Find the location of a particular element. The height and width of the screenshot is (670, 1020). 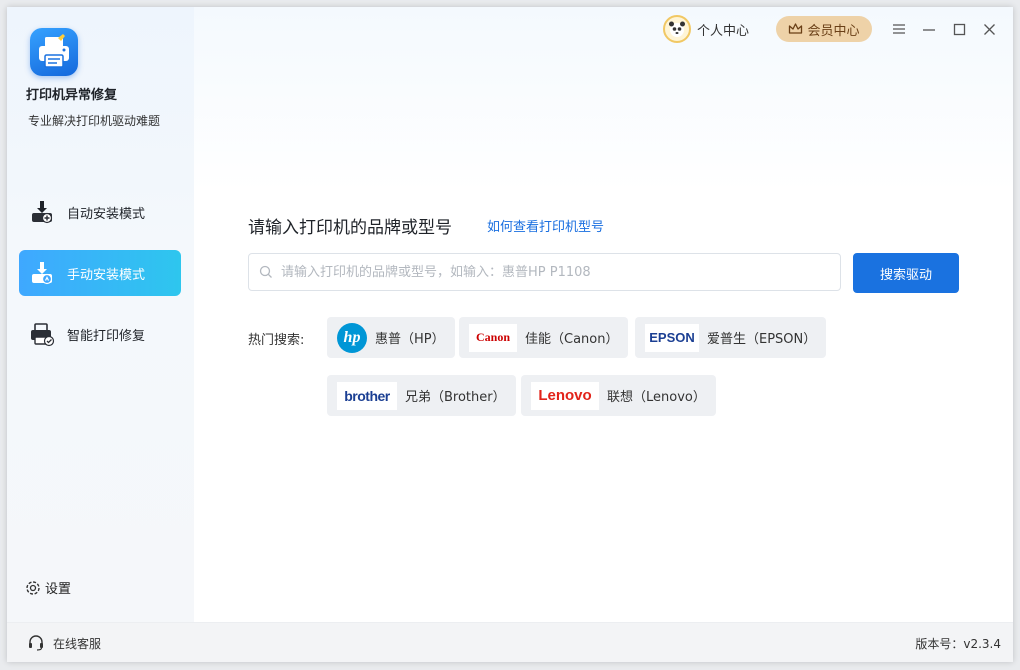

hp-logo-text: hp is located at coordinates (352, 337).